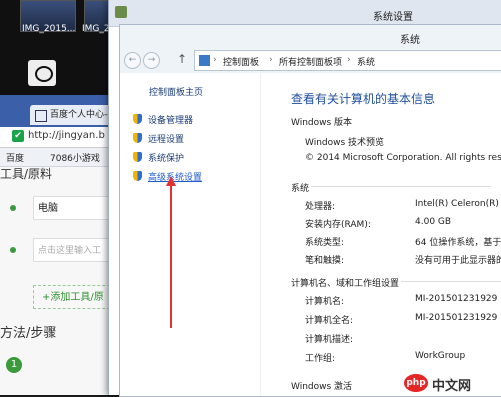 The height and width of the screenshot is (397, 501). Describe the element at coordinates (166, 159) in the screenshot. I see `task-label: 系统保护` at that location.